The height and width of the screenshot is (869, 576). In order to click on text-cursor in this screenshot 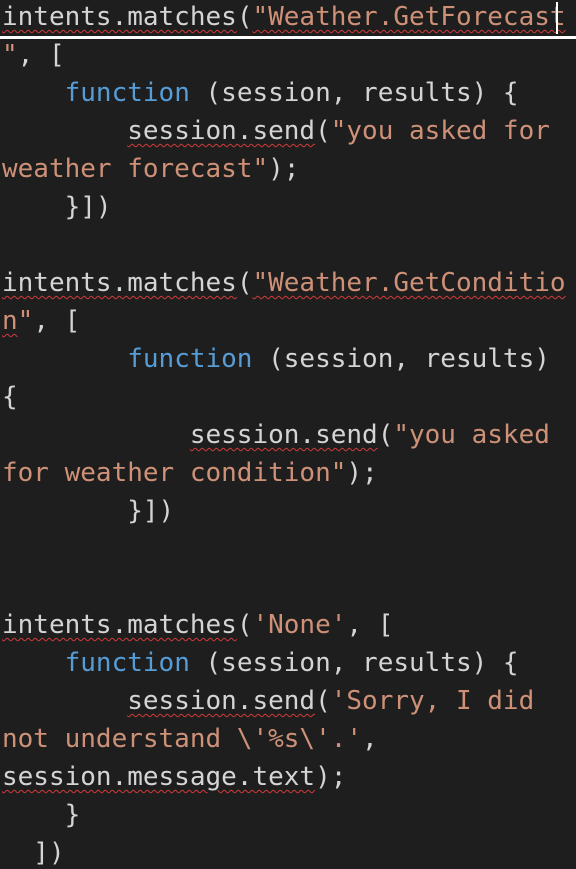, I will do `click(557, 18)`.